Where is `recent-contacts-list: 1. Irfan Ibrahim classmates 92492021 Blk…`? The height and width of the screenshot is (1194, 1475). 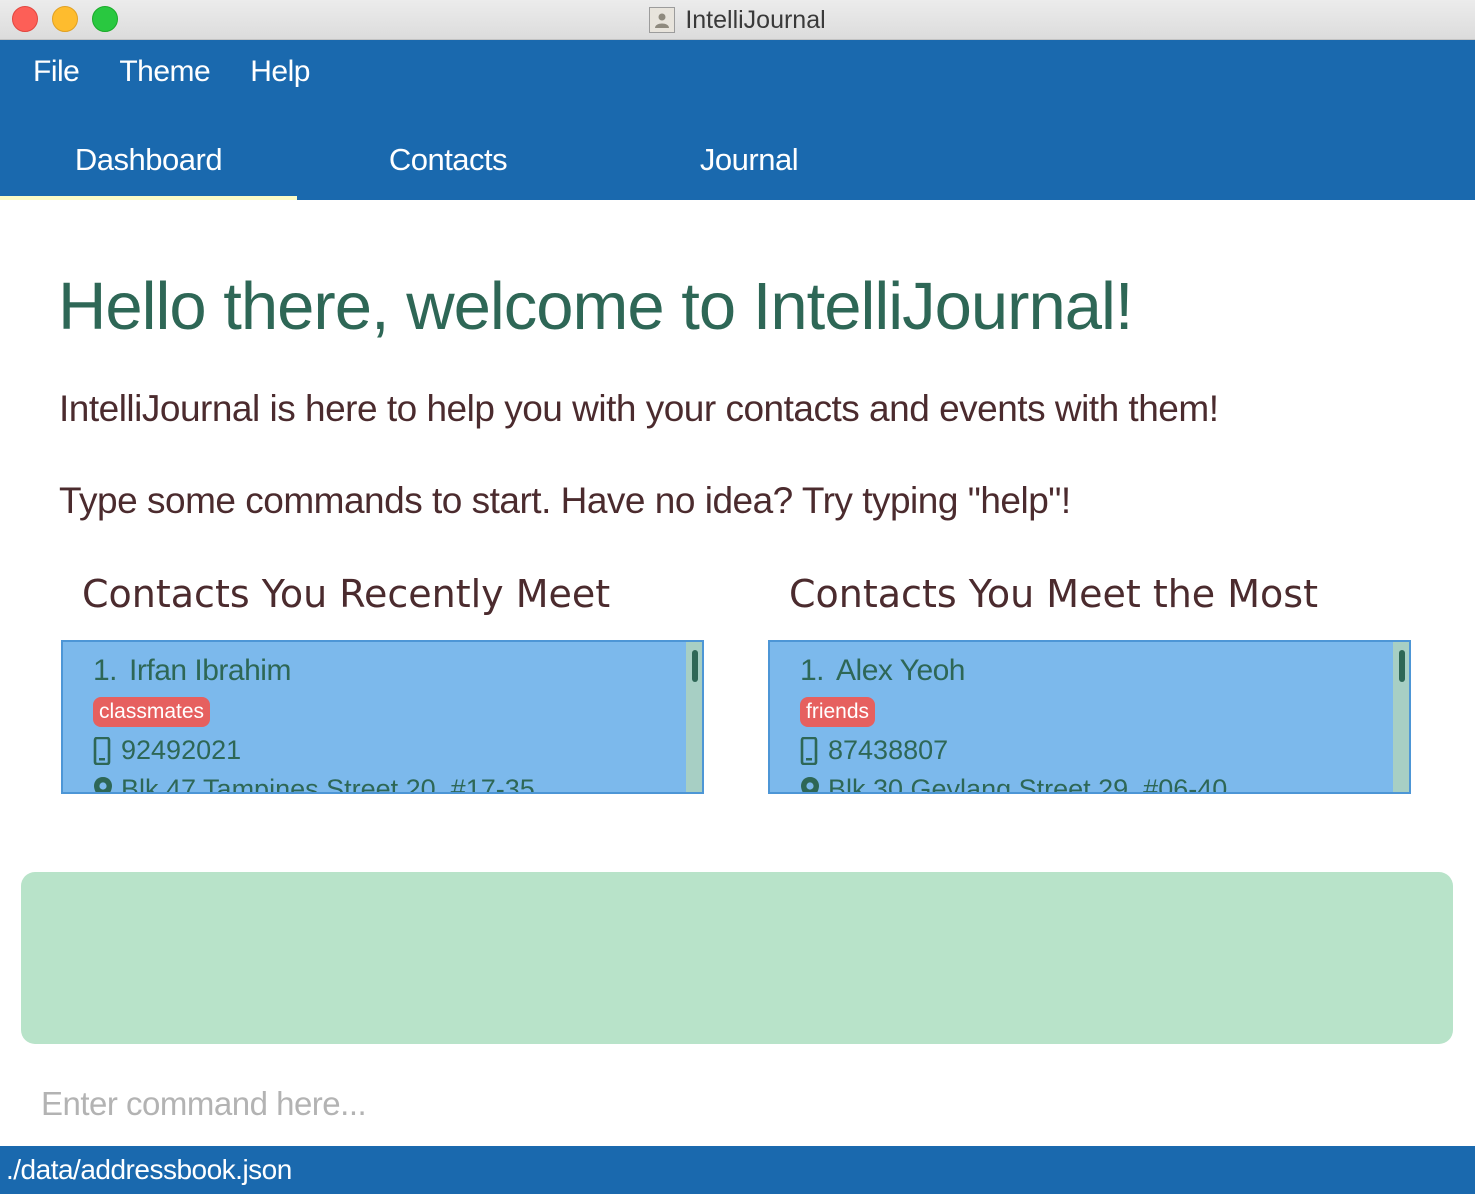
recent-contacts-list: 1. Irfan Ibrahim classmates 92492021 Blk… is located at coordinates (382, 717).